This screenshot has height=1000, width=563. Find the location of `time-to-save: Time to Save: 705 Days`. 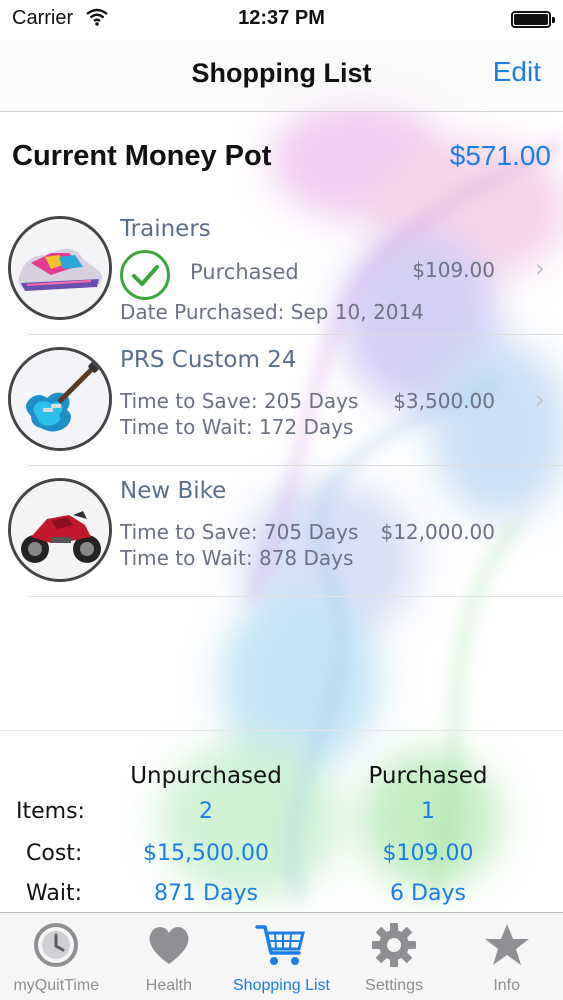

time-to-save: Time to Save: 705 Days is located at coordinates (239, 532).